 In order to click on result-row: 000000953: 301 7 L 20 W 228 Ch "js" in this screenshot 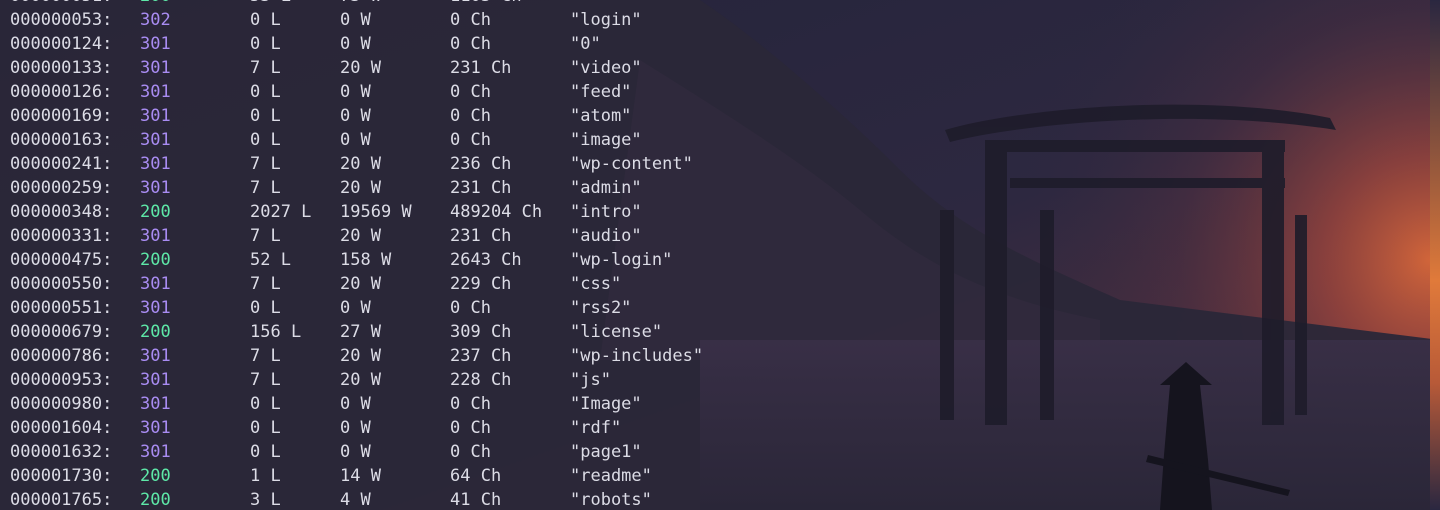, I will do `click(715, 380)`.